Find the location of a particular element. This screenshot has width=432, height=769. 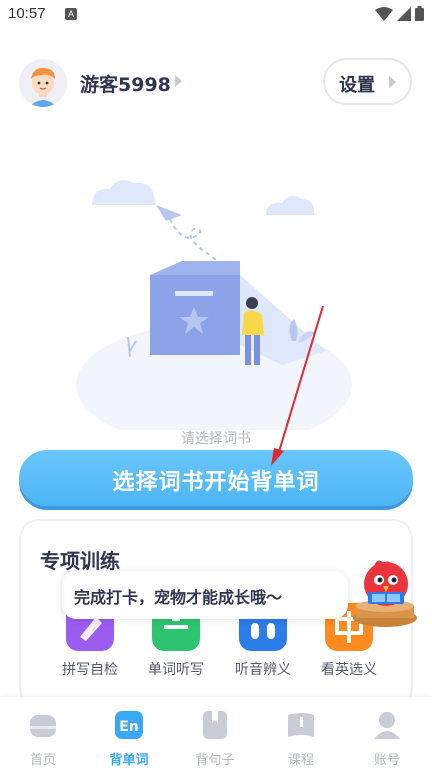

select-wordbook-button: 选择词书开始背单词 is located at coordinates (216, 478).